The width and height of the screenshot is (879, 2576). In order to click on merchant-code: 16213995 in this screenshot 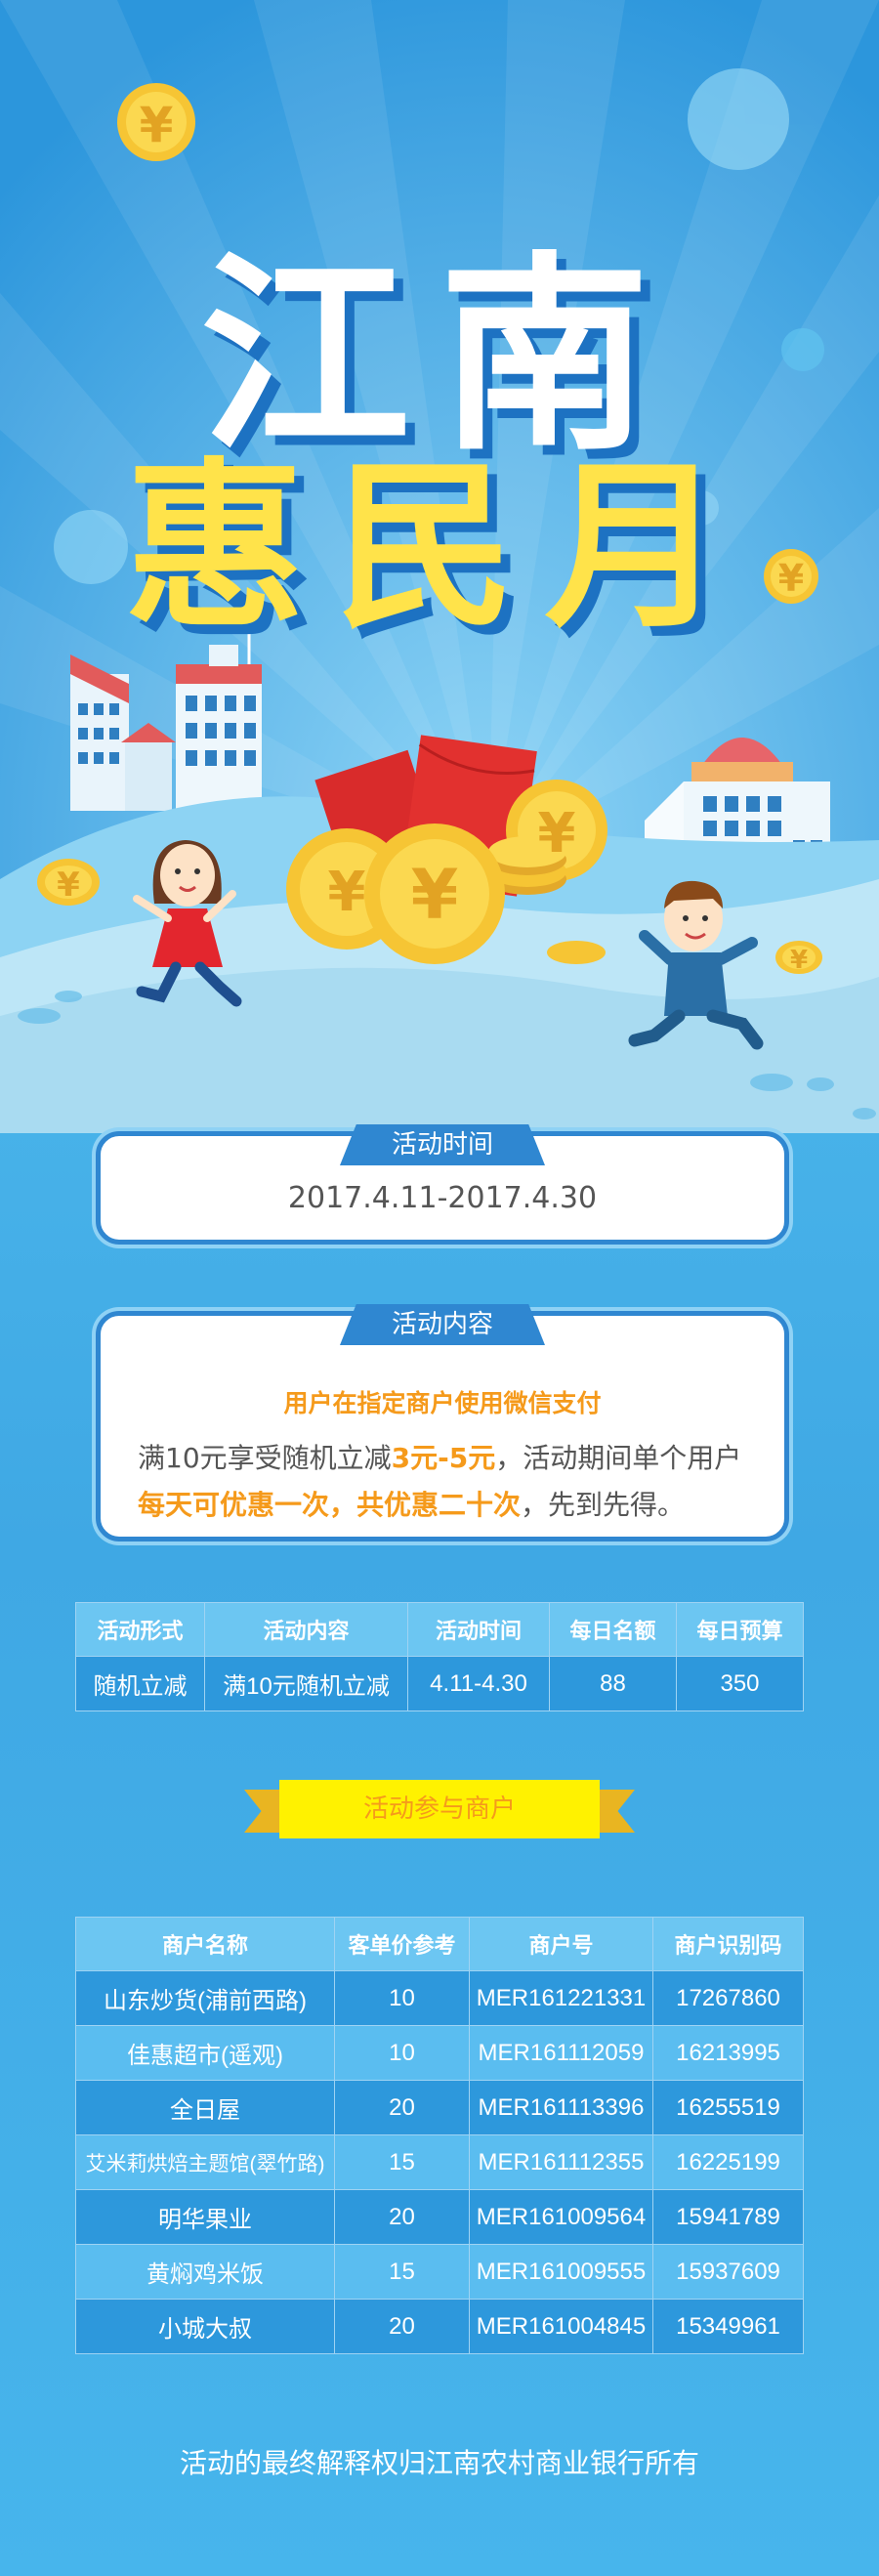, I will do `click(728, 2053)`.